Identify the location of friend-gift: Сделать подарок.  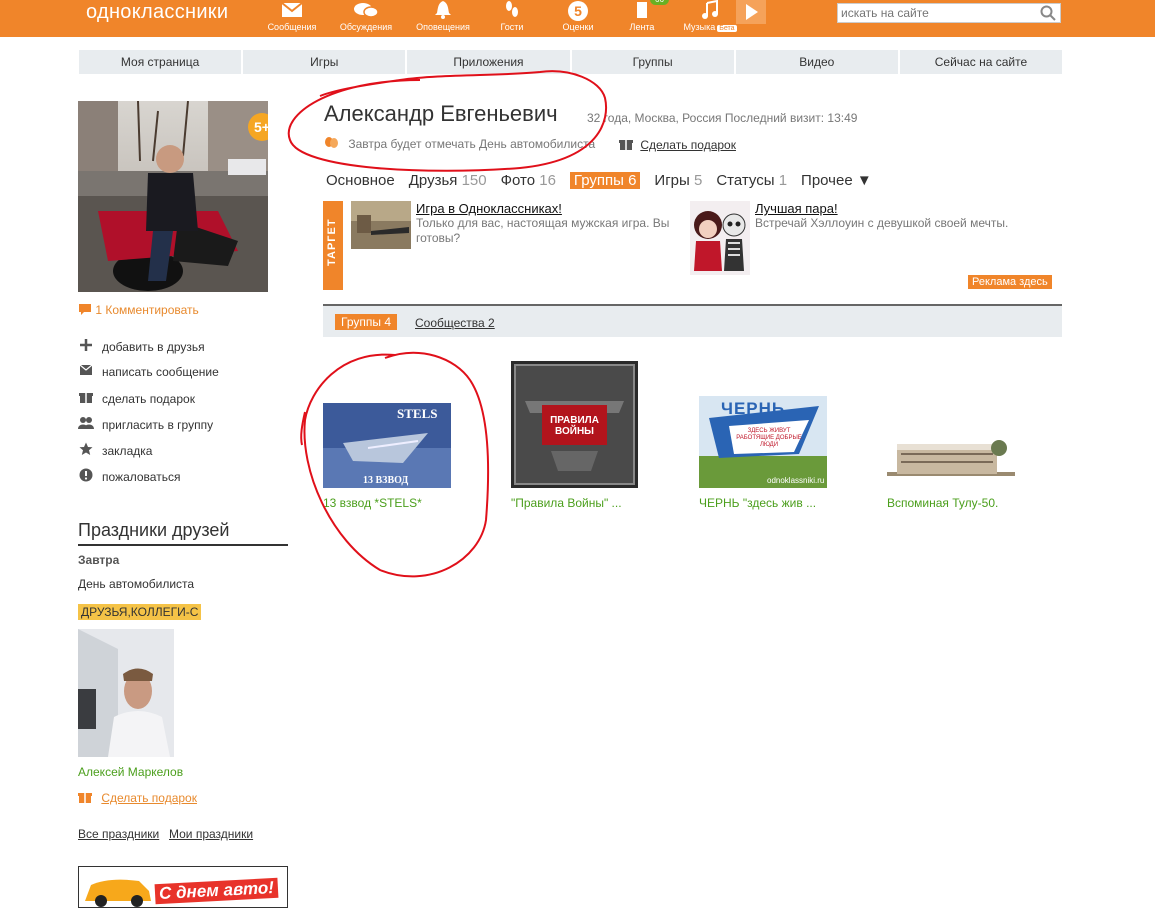
(137, 797).